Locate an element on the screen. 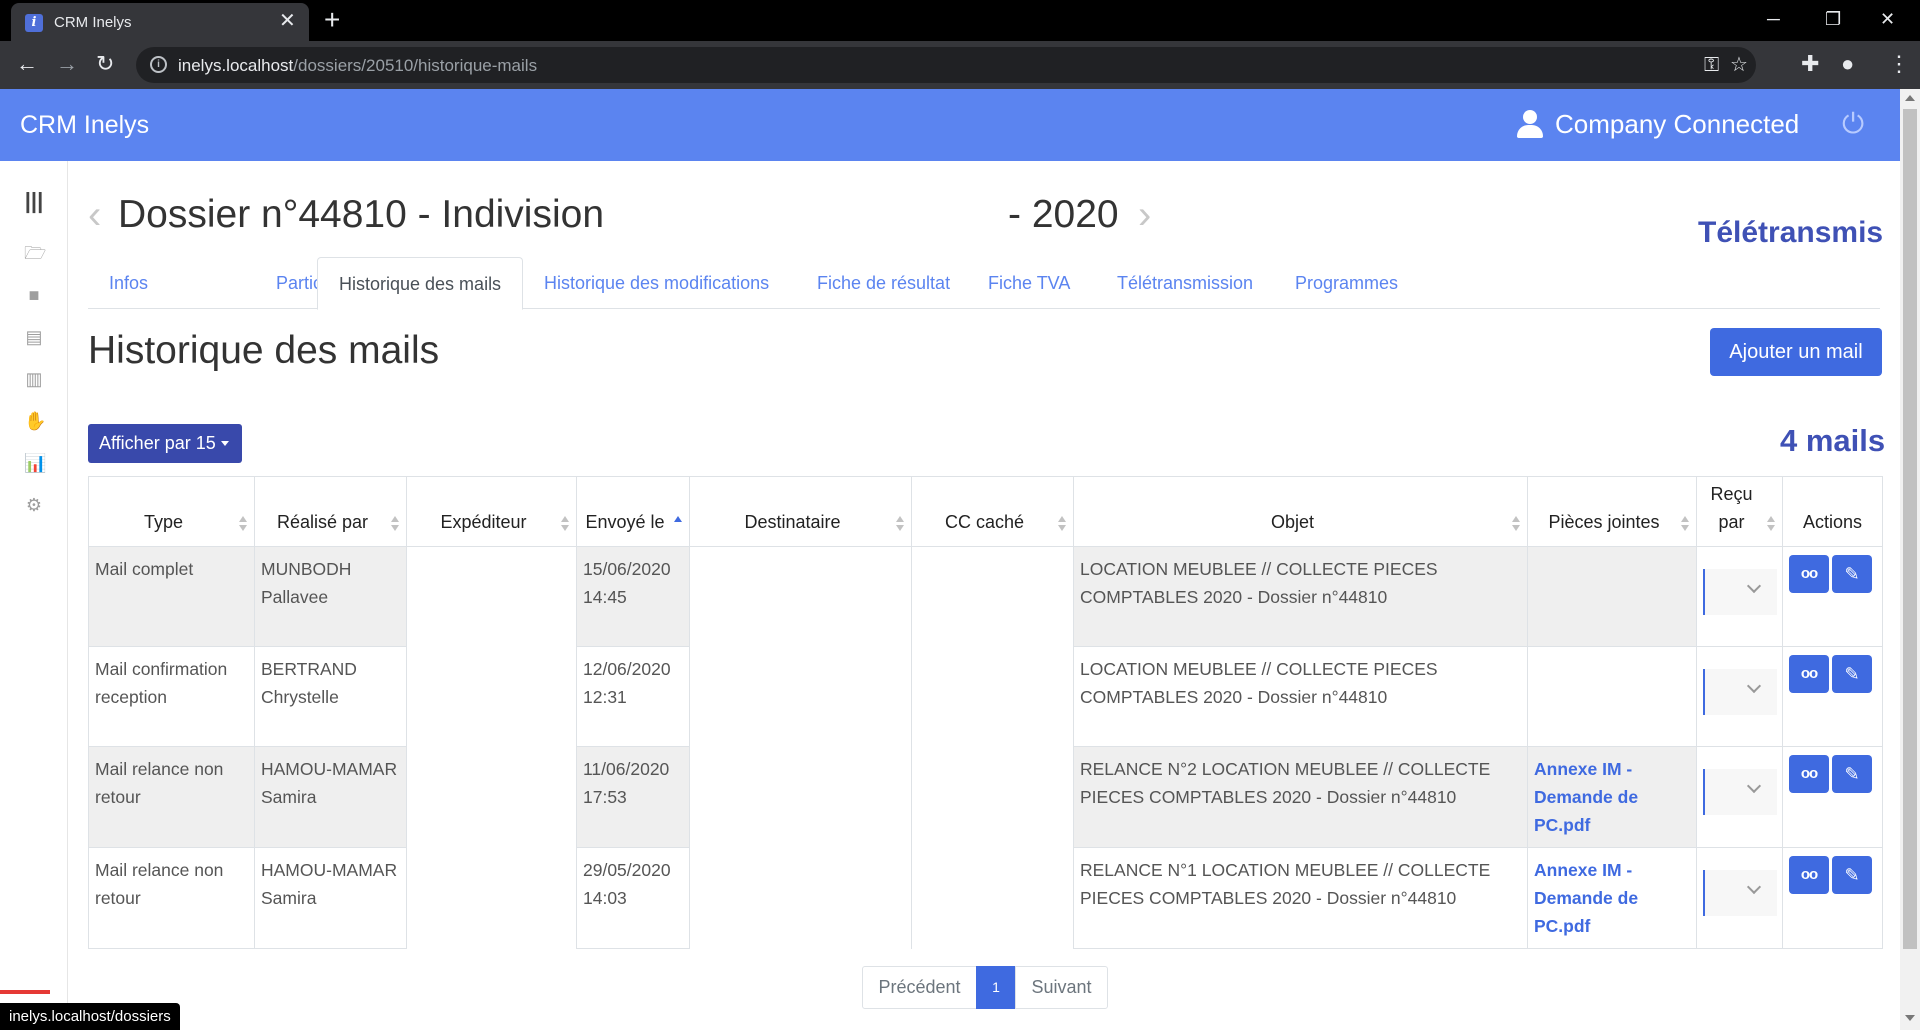  folder-icon: ■ is located at coordinates (34, 295).